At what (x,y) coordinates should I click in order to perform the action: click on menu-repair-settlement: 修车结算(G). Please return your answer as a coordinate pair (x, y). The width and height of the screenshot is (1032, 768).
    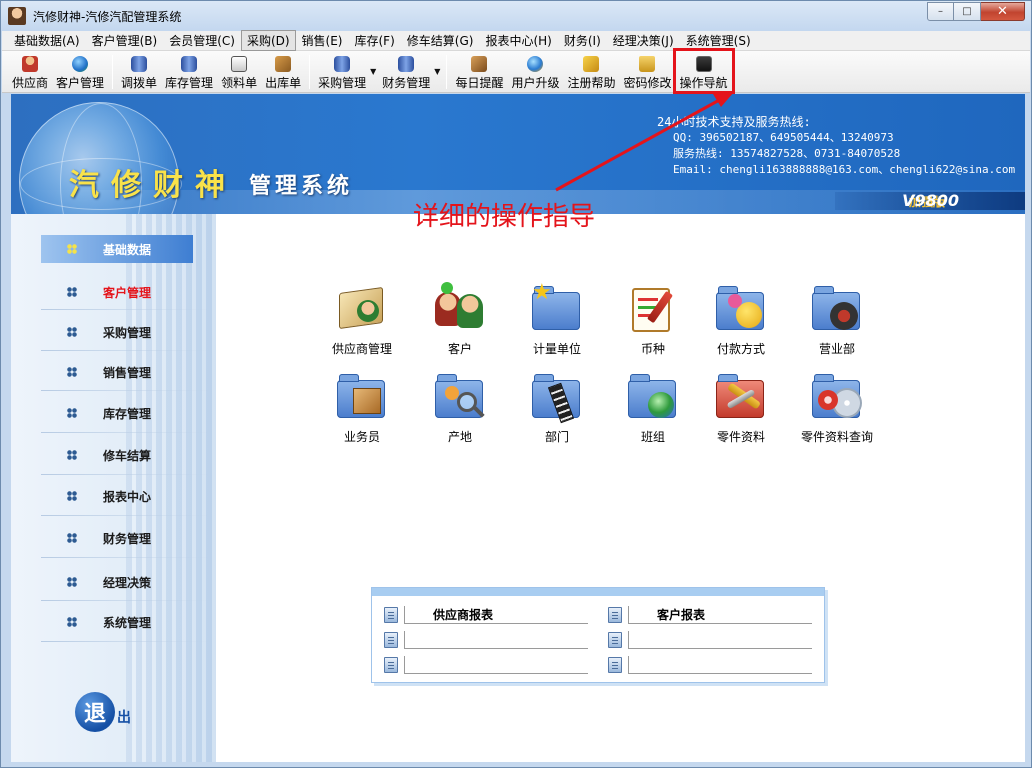
    Looking at the image, I should click on (440, 40).